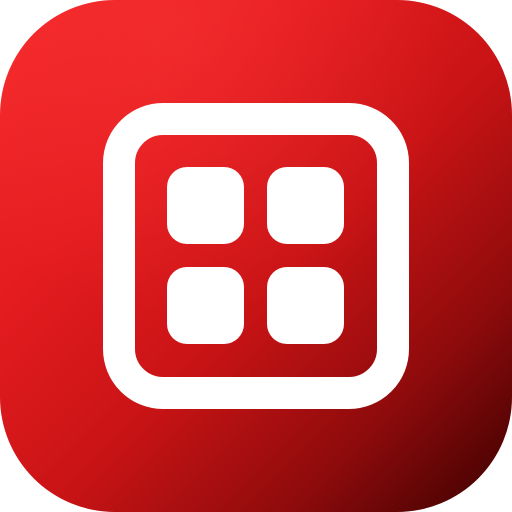 Image resolution: width=512 pixels, height=512 pixels. I want to click on grid-tile-top-left, so click(205, 205).